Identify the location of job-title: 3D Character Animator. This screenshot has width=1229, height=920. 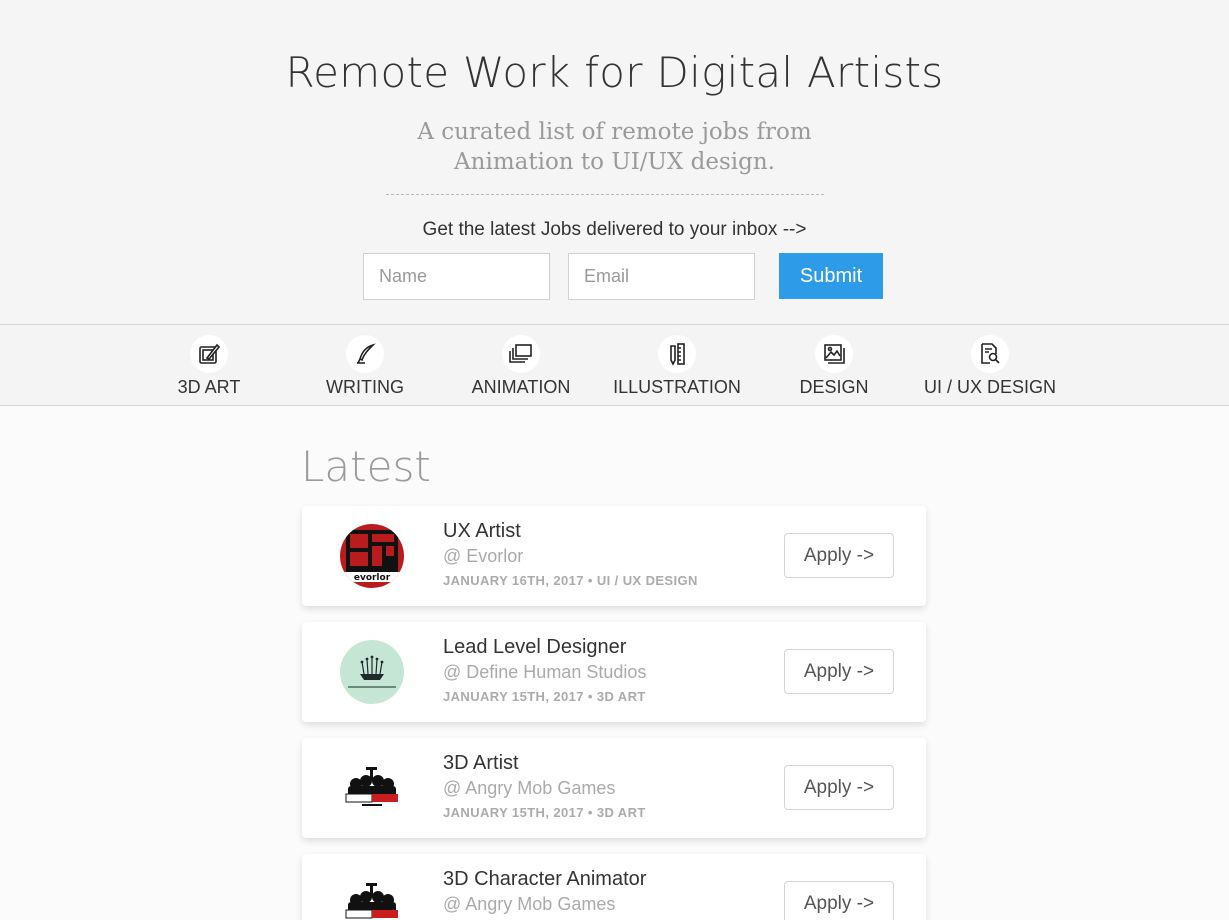
(544, 879).